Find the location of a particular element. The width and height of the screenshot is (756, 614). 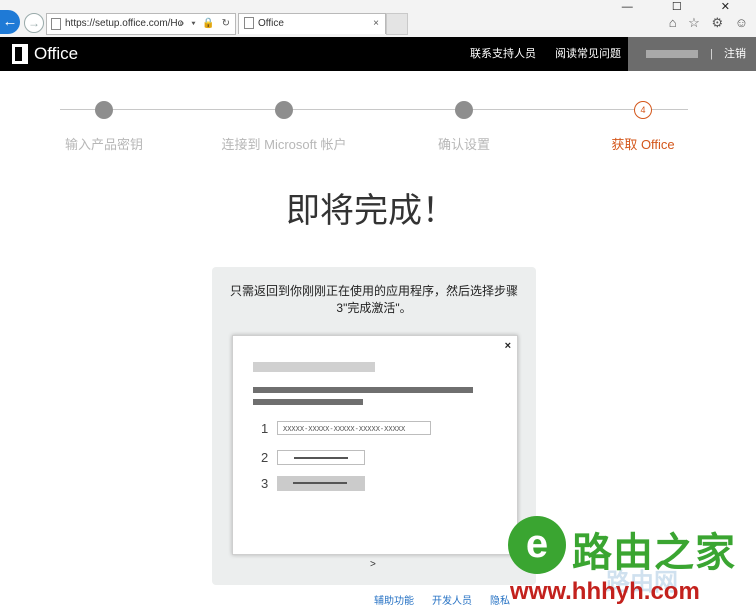

address-url: https://setup.office.com/Ho is located at coordinates (124, 23).